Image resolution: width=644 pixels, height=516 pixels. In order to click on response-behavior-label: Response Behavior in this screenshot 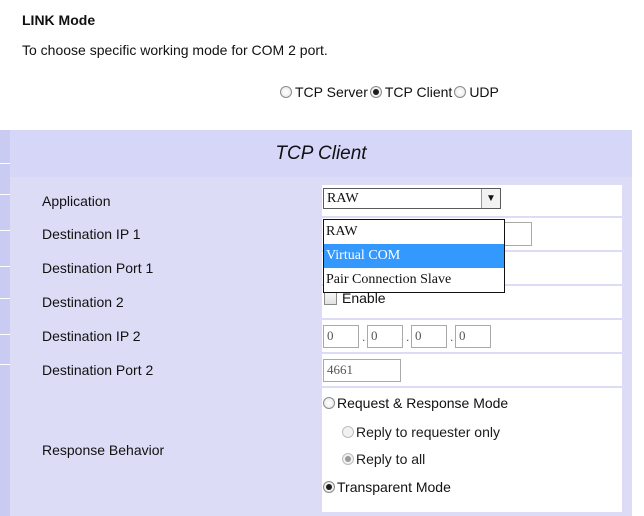, I will do `click(177, 450)`.